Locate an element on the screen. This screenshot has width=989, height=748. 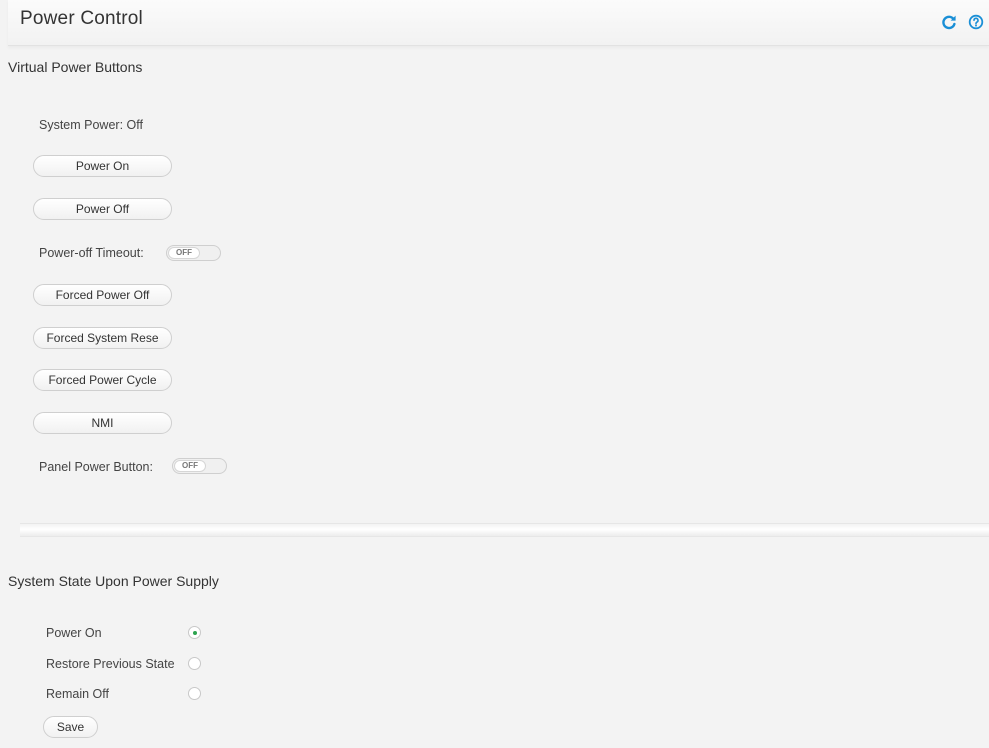
power-off-timeout-label: Power-off Timeout: is located at coordinates (91, 253).